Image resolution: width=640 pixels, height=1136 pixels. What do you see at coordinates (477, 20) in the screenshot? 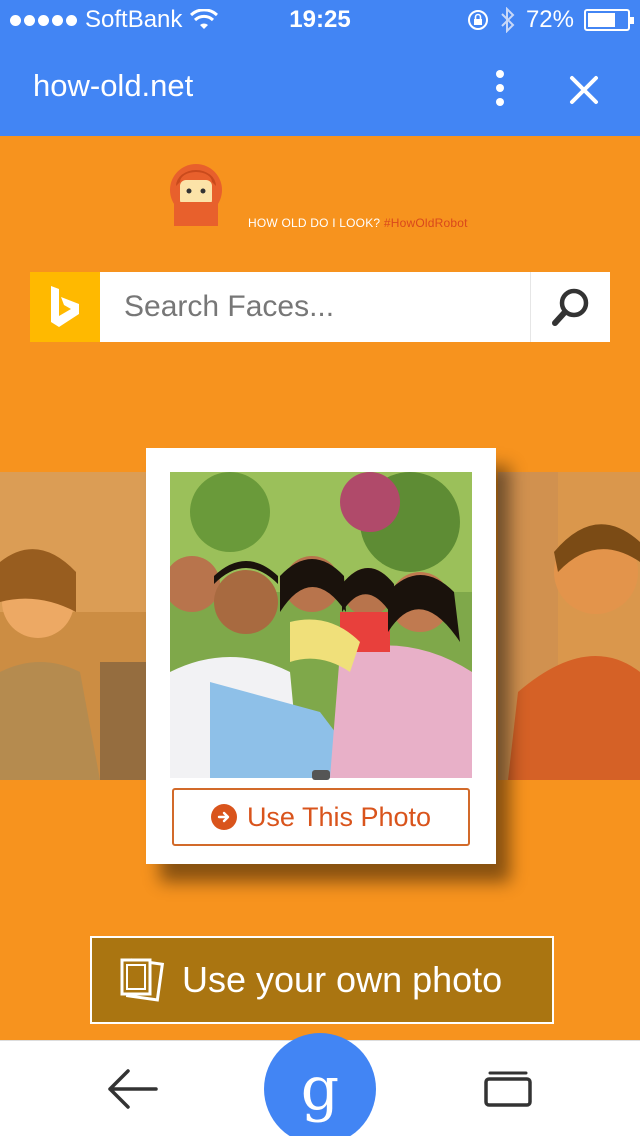
I see `rotation-lock-icon` at bounding box center [477, 20].